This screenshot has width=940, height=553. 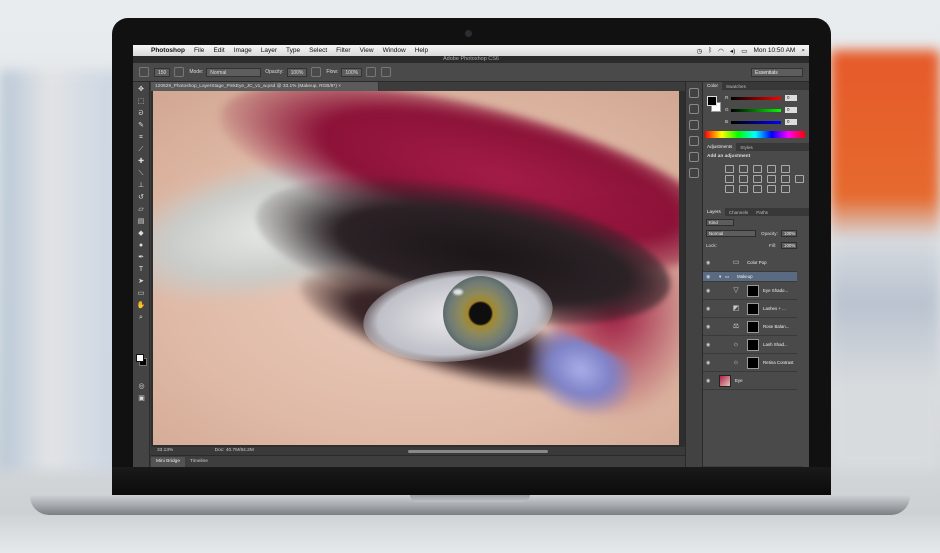 I want to click on channel-mixer-icon, so click(x=785, y=179).